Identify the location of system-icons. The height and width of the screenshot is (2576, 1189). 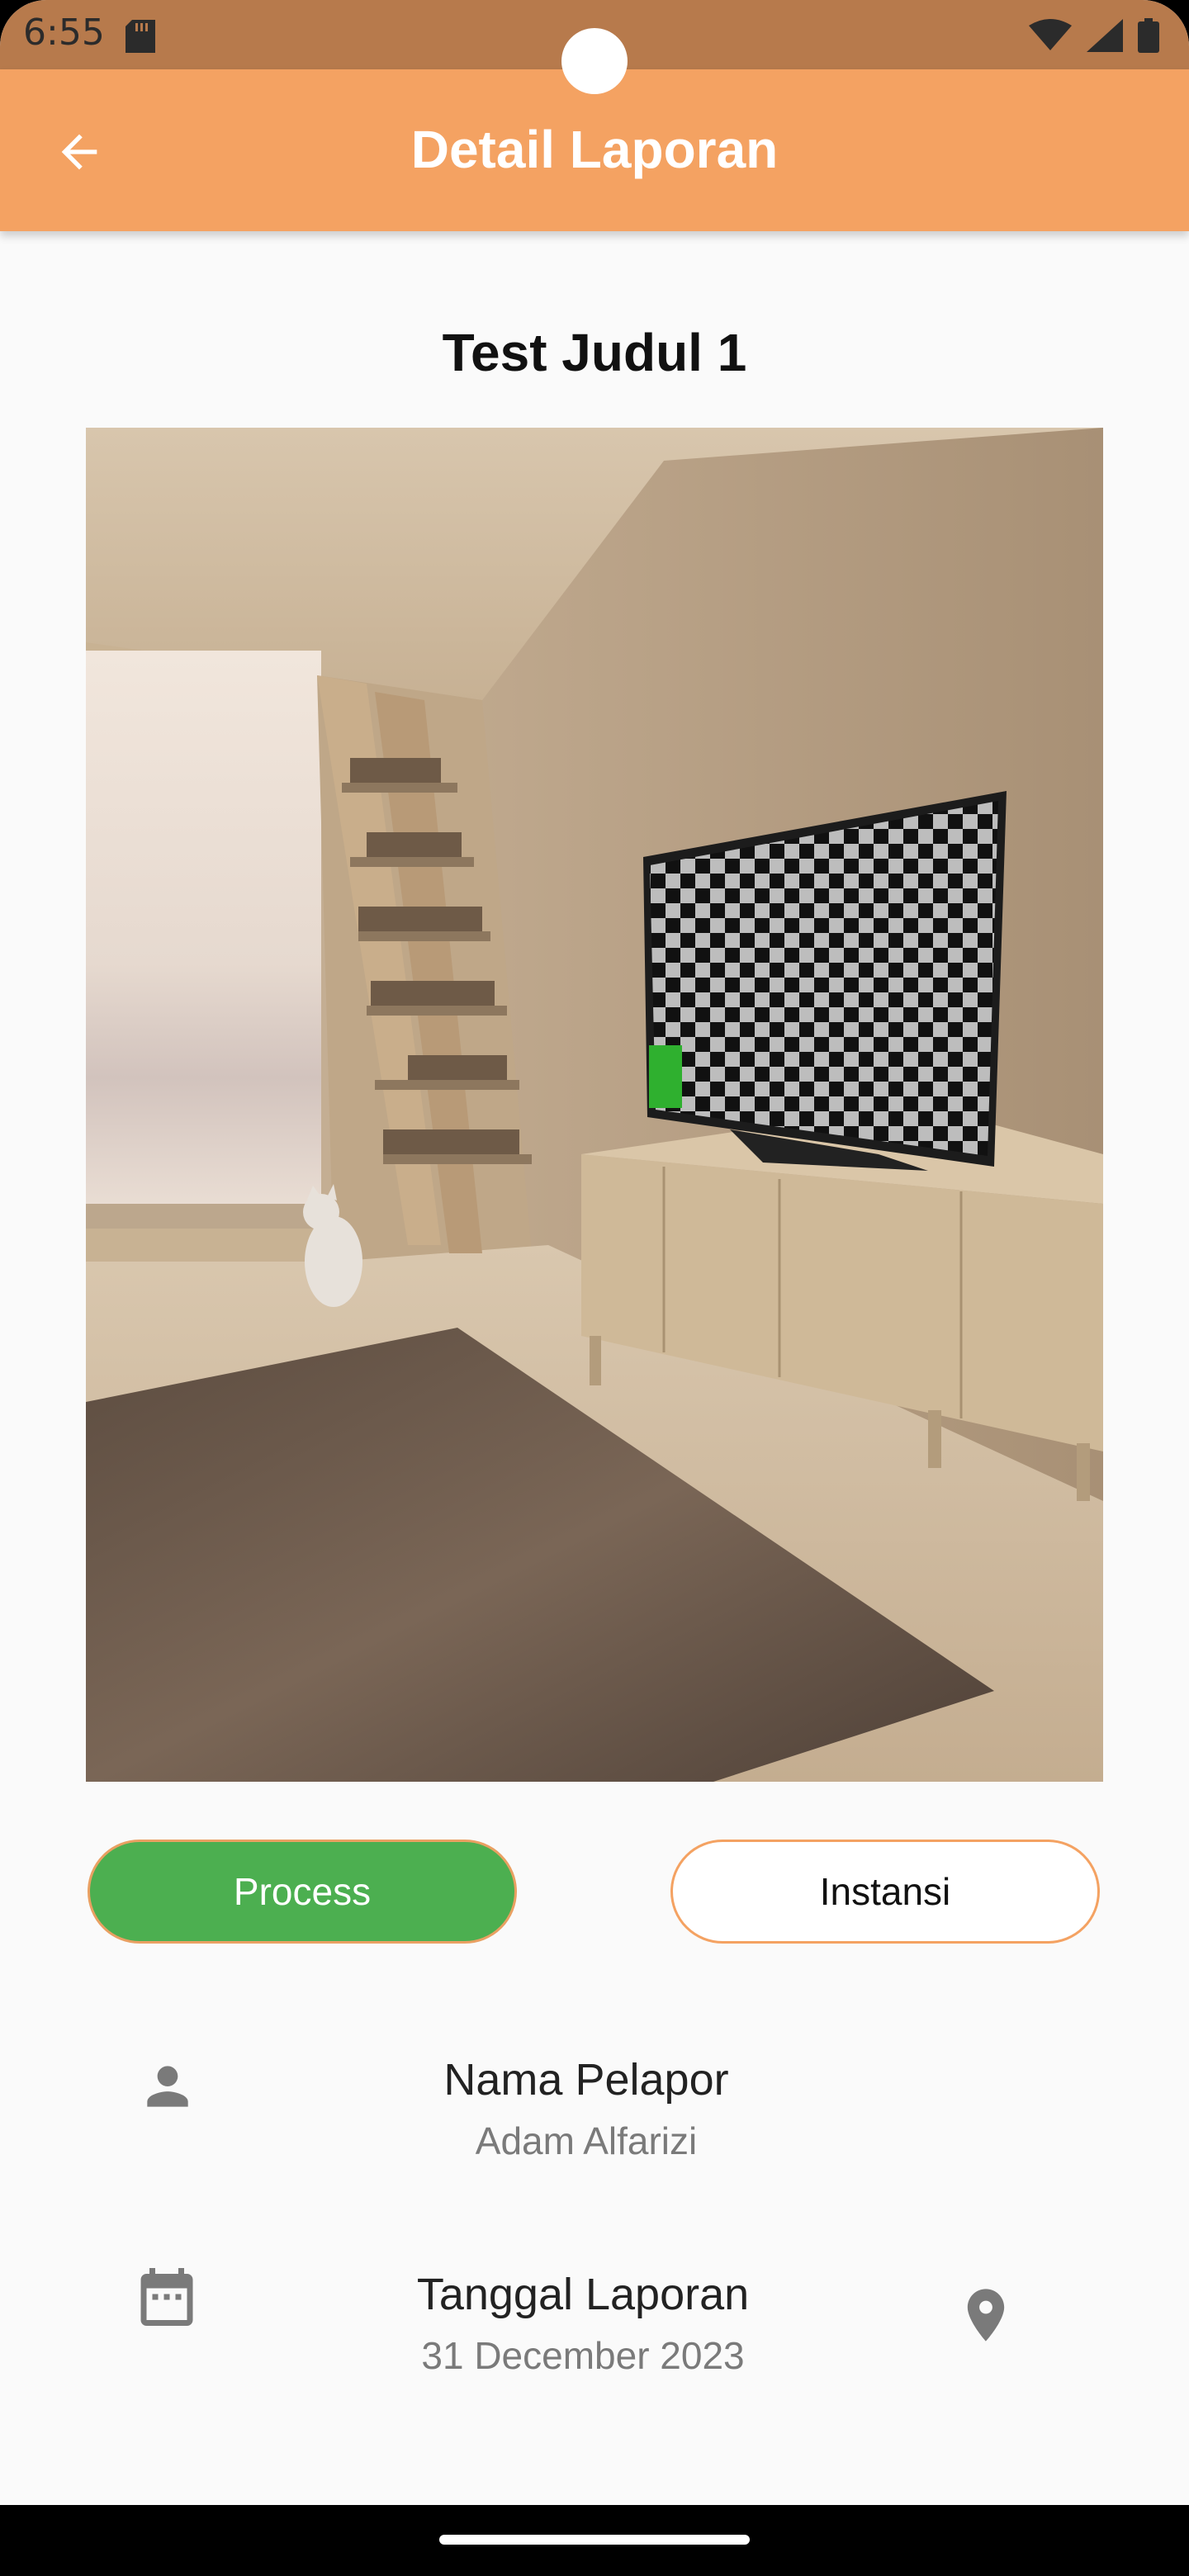
(1094, 35).